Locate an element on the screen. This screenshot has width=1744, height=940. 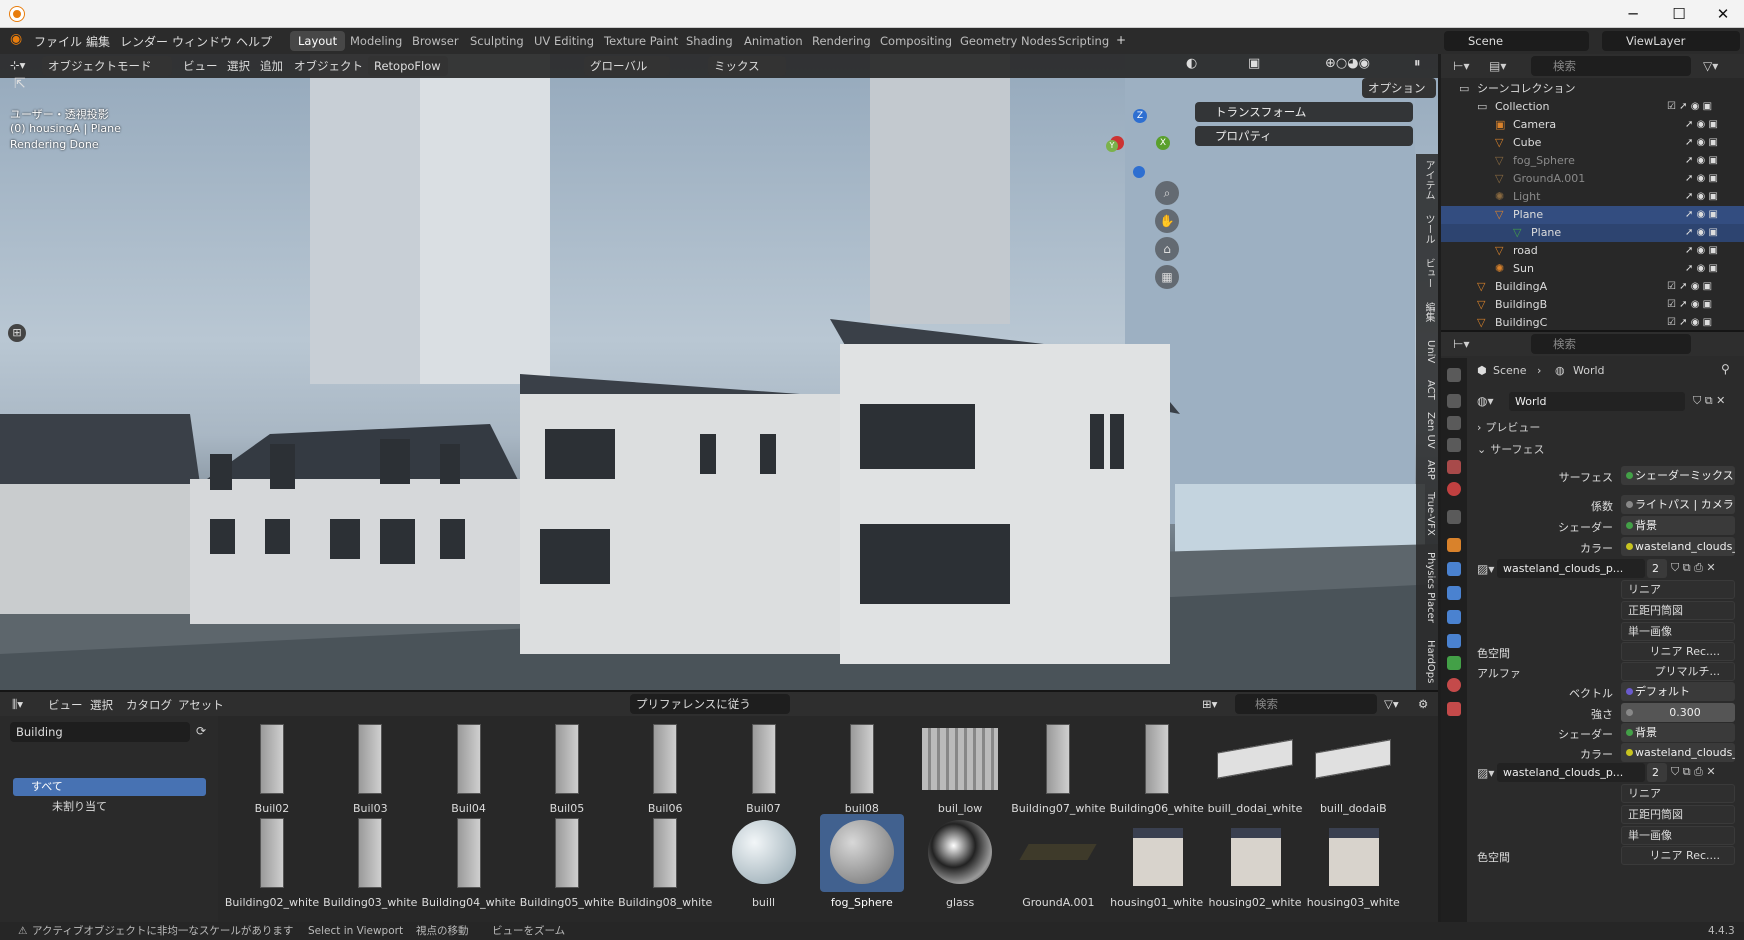
editor-type-icon: ⊹▾ is located at coordinates (17, 65).